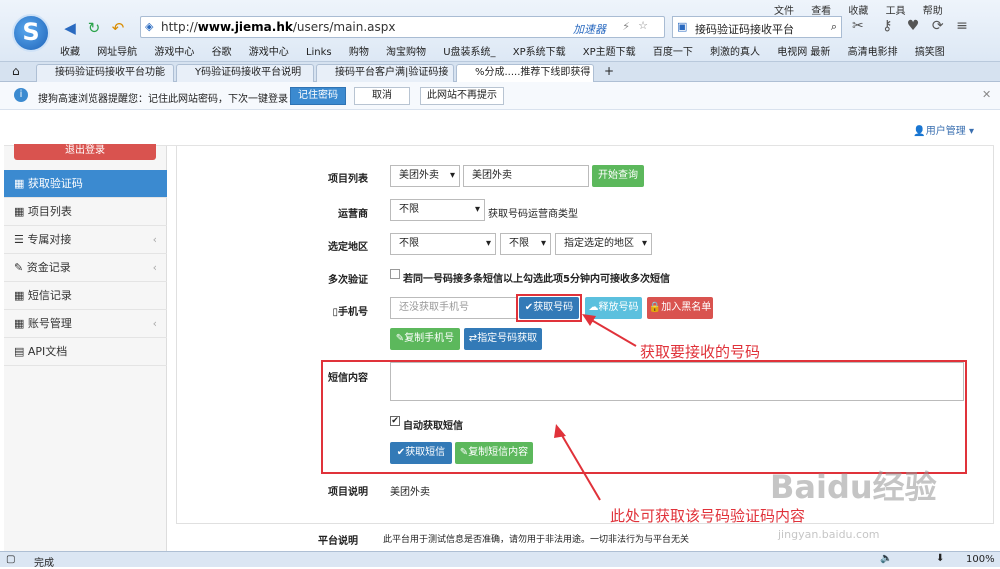 This screenshot has height=569, width=1000. Describe the element at coordinates (886, 558) in the screenshot. I see `sound-icon: 🔈` at that location.